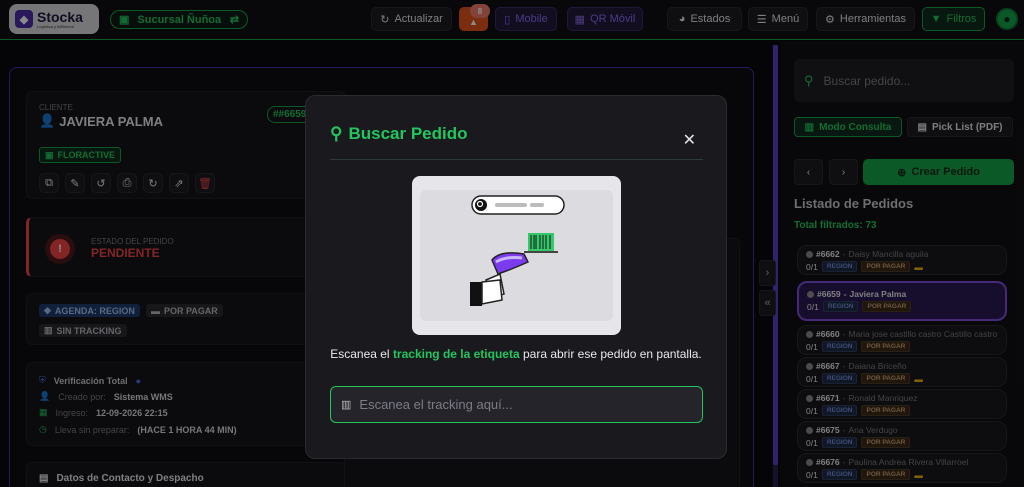  What do you see at coordinates (336, 133) in the screenshot?
I see `search-icon: ⚲` at bounding box center [336, 133].